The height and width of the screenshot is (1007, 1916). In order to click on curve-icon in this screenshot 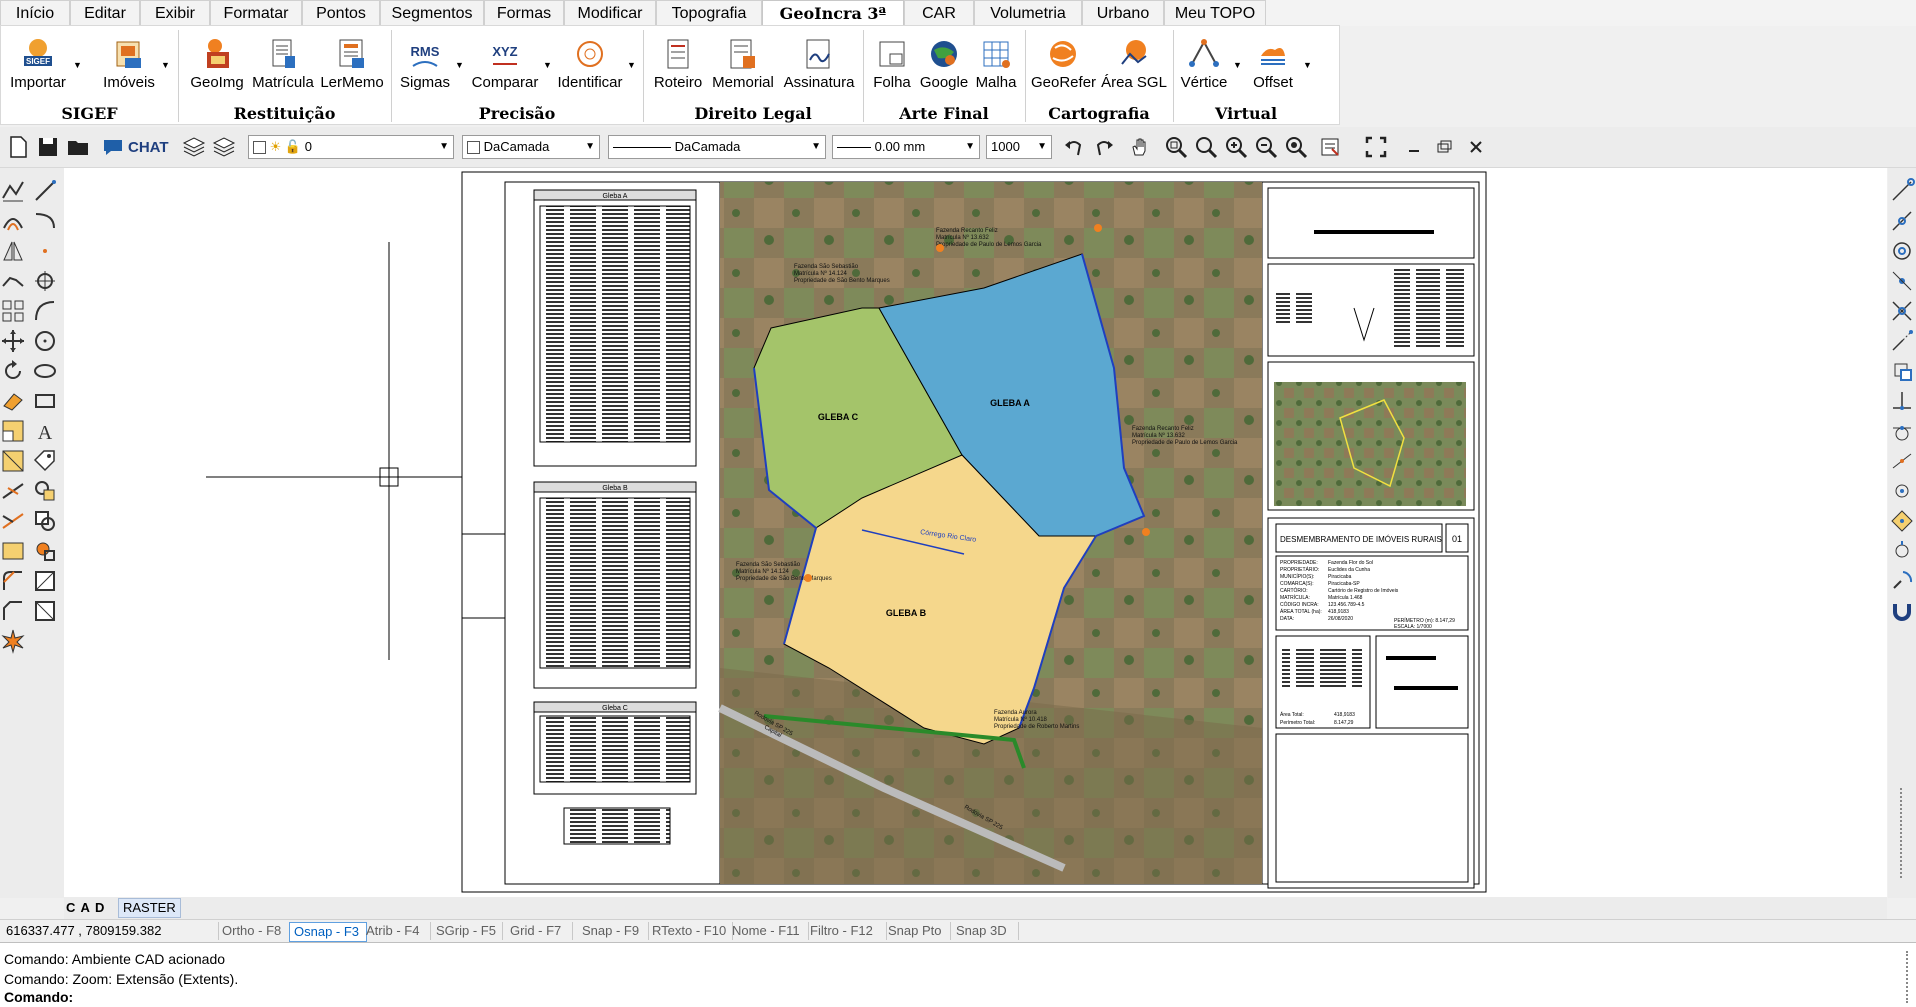, I will do `click(45, 221)`.